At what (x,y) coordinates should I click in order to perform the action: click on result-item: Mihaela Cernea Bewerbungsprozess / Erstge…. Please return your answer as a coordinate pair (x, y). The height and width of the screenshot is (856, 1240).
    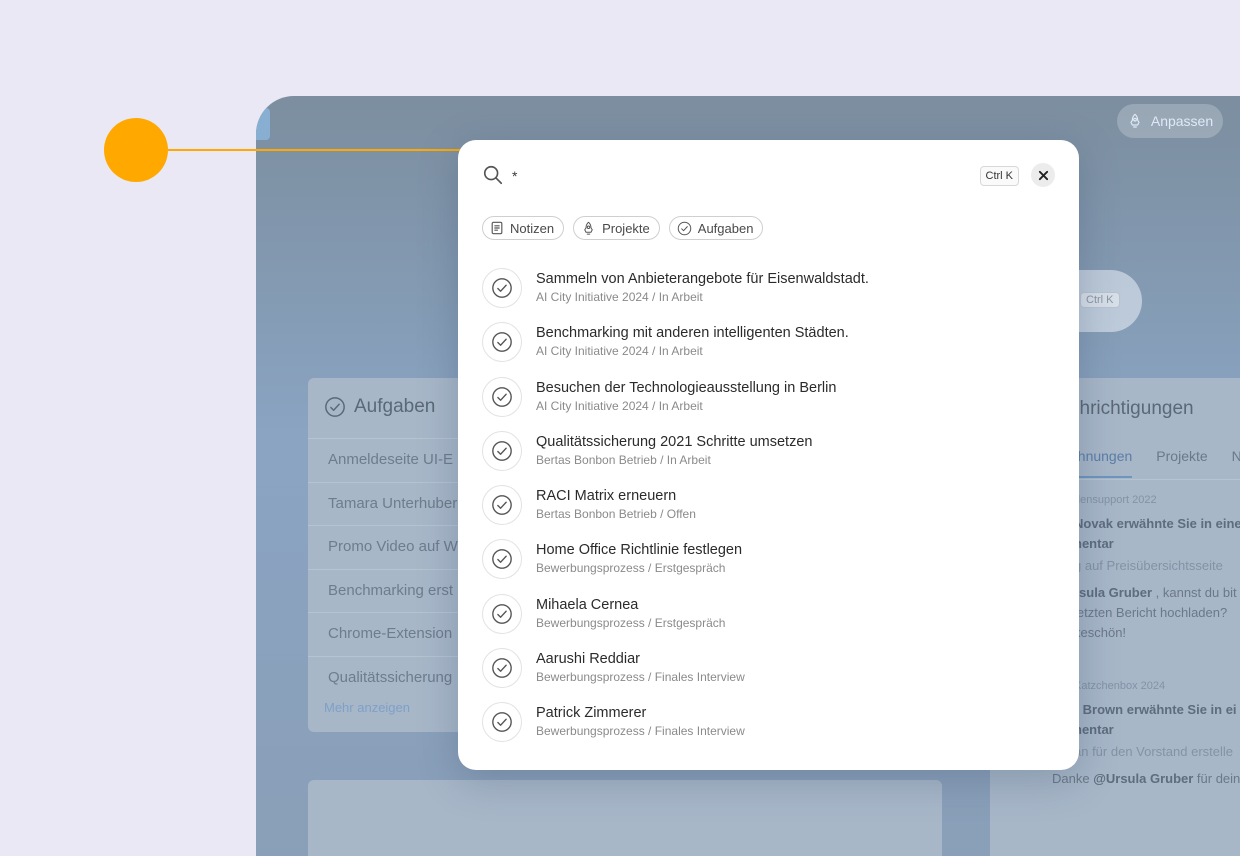
    Looking at the image, I should click on (768, 619).